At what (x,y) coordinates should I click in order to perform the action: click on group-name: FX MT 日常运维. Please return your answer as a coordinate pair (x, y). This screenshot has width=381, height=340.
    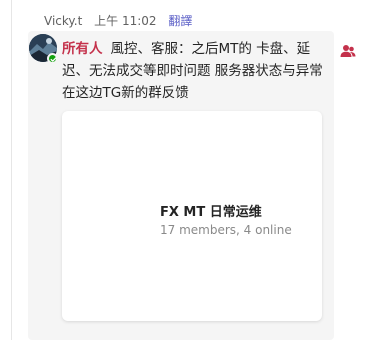
    Looking at the image, I should click on (211, 210).